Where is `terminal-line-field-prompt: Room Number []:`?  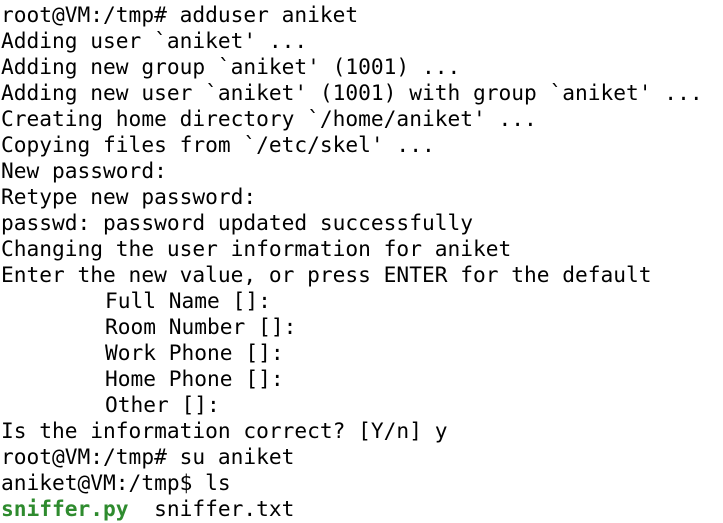 terminal-line-field-prompt: Room Number []: is located at coordinates (201, 326).